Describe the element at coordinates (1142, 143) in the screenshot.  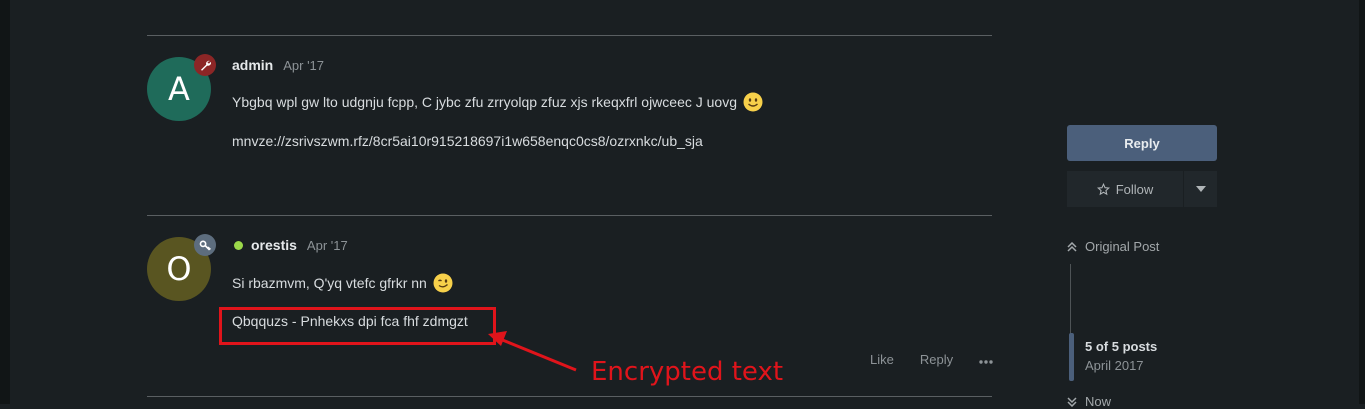
I see `reply-button: Reply` at that location.